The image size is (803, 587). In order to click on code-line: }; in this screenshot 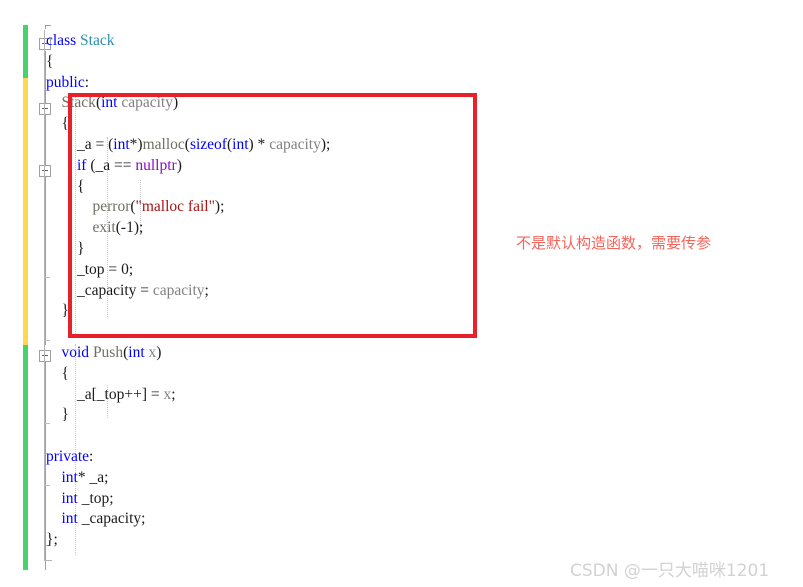, I will do `click(188, 540)`.